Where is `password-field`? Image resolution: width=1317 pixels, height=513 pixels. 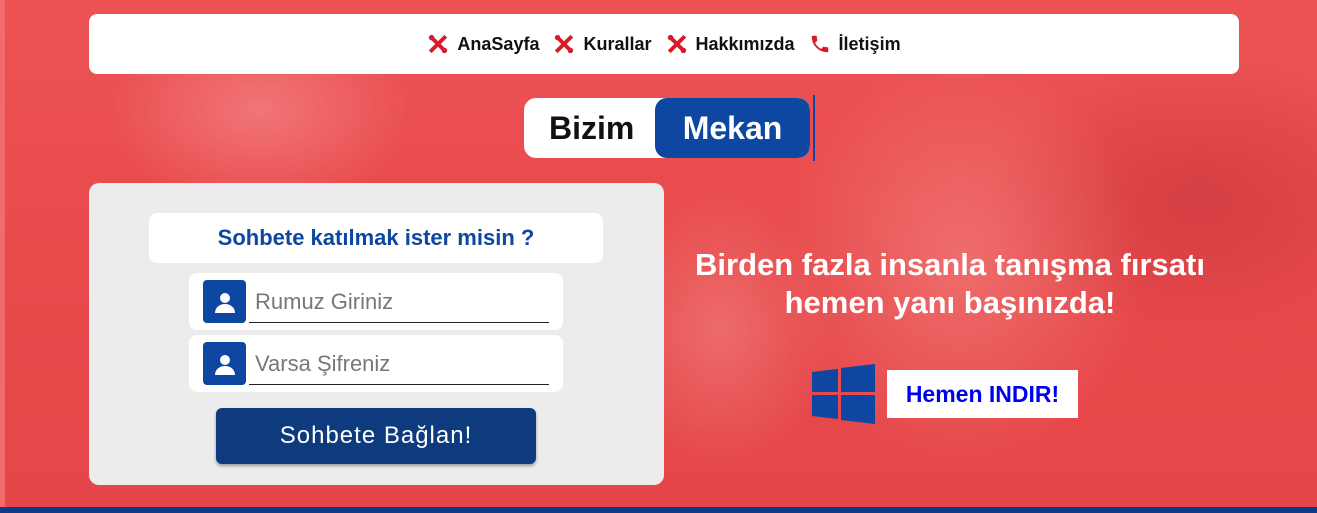 password-field is located at coordinates (376, 363).